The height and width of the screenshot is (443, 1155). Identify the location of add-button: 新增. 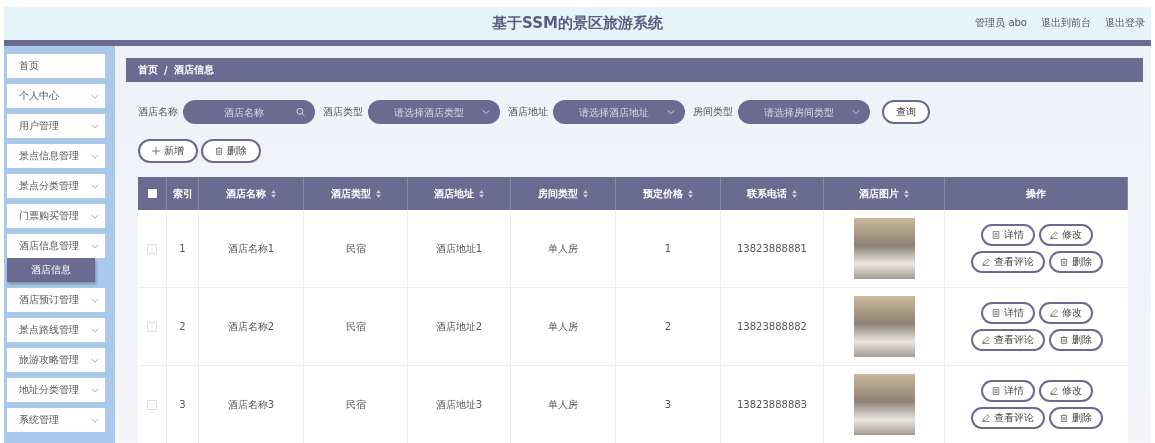
(168, 151).